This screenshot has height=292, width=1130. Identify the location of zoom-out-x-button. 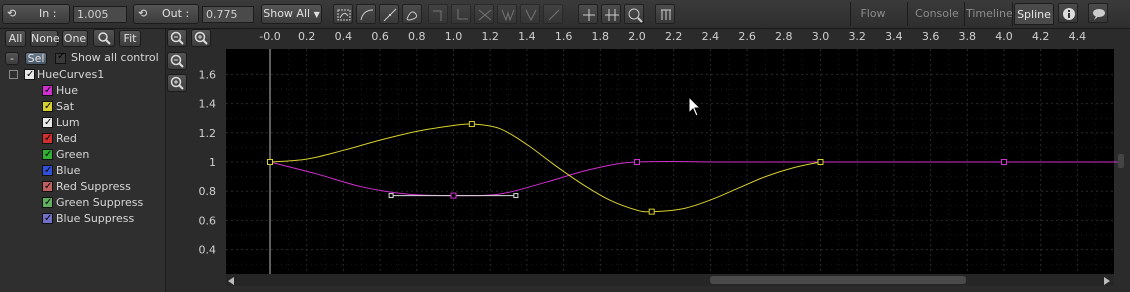
(177, 38).